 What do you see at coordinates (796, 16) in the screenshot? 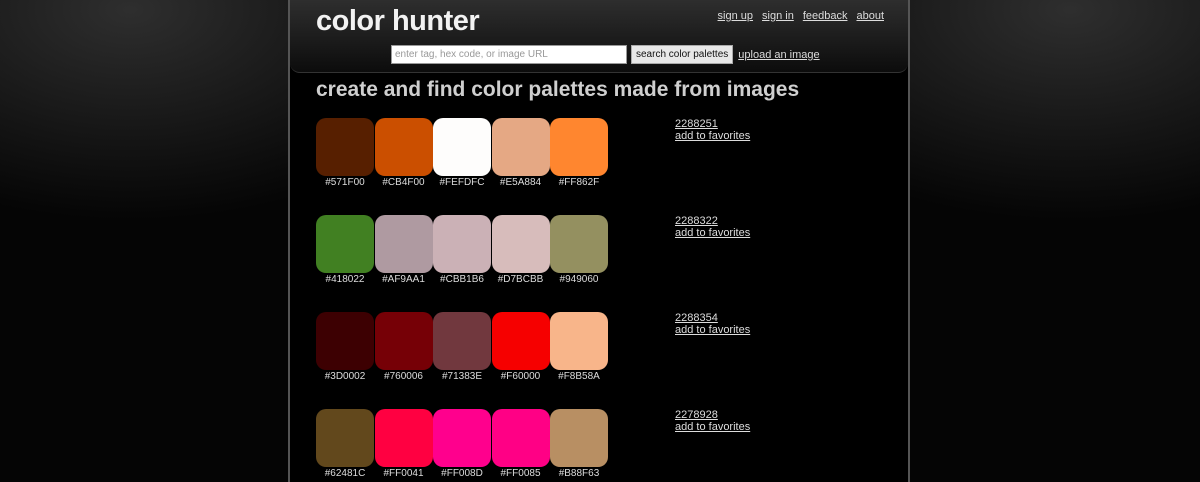
I see `top-nav: sign up sign in feedback about` at bounding box center [796, 16].